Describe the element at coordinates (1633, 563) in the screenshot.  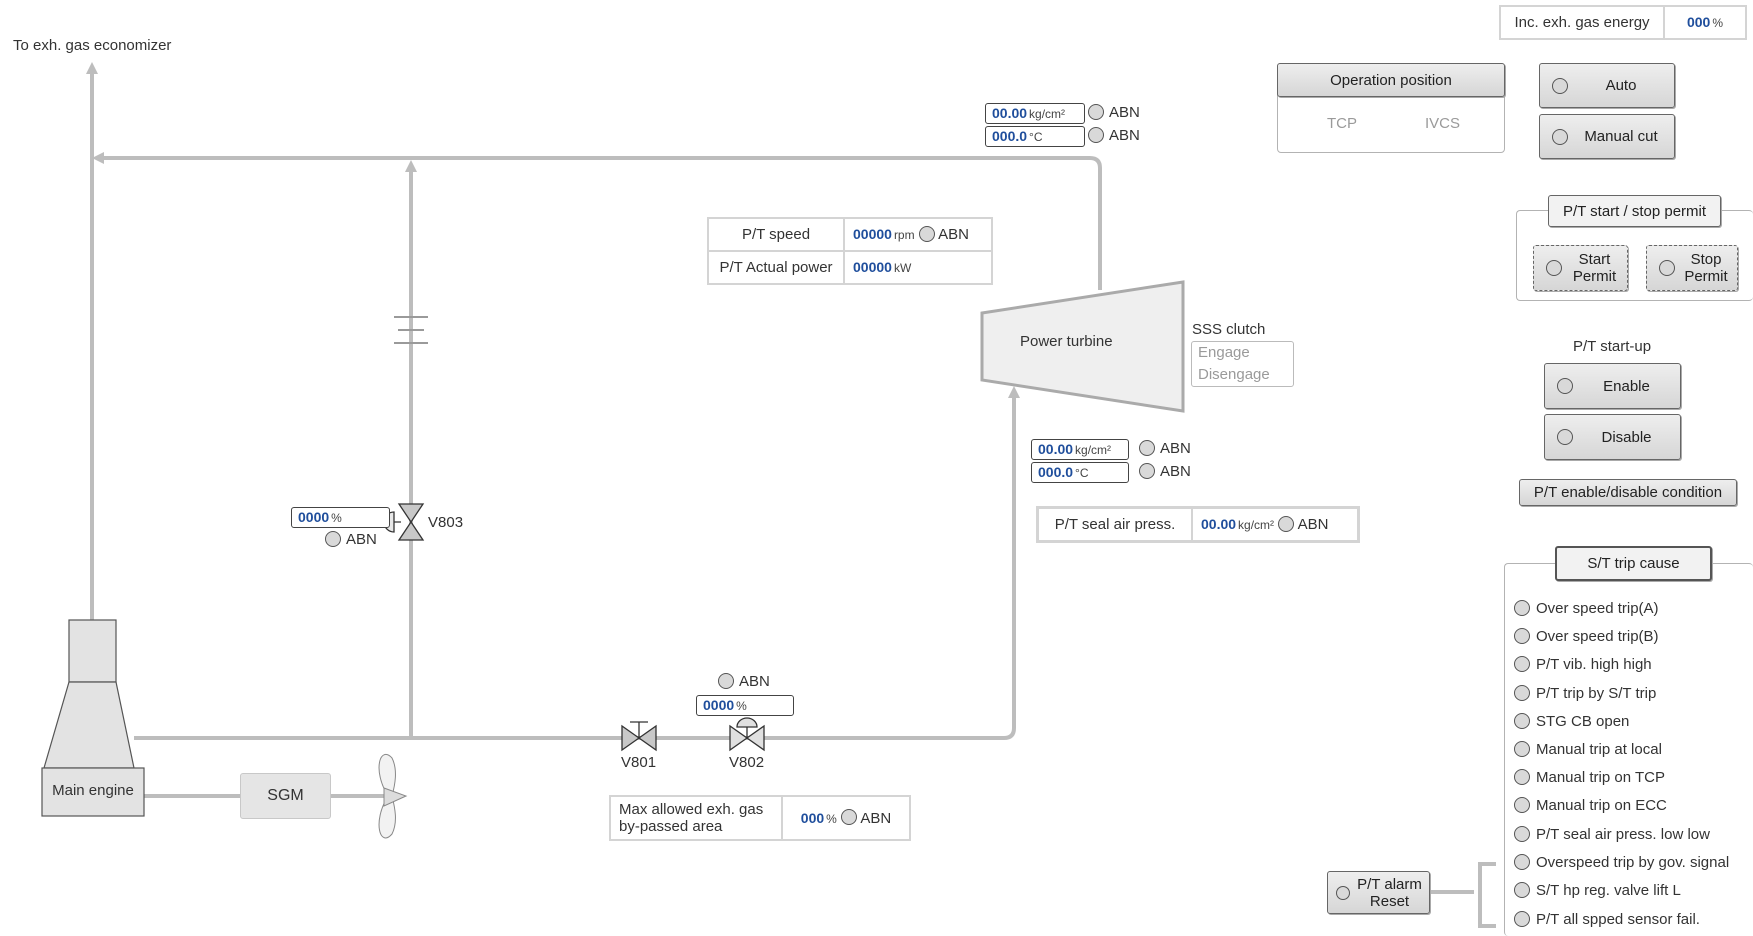
I see `trip-cause-title: S/T trip cause` at that location.